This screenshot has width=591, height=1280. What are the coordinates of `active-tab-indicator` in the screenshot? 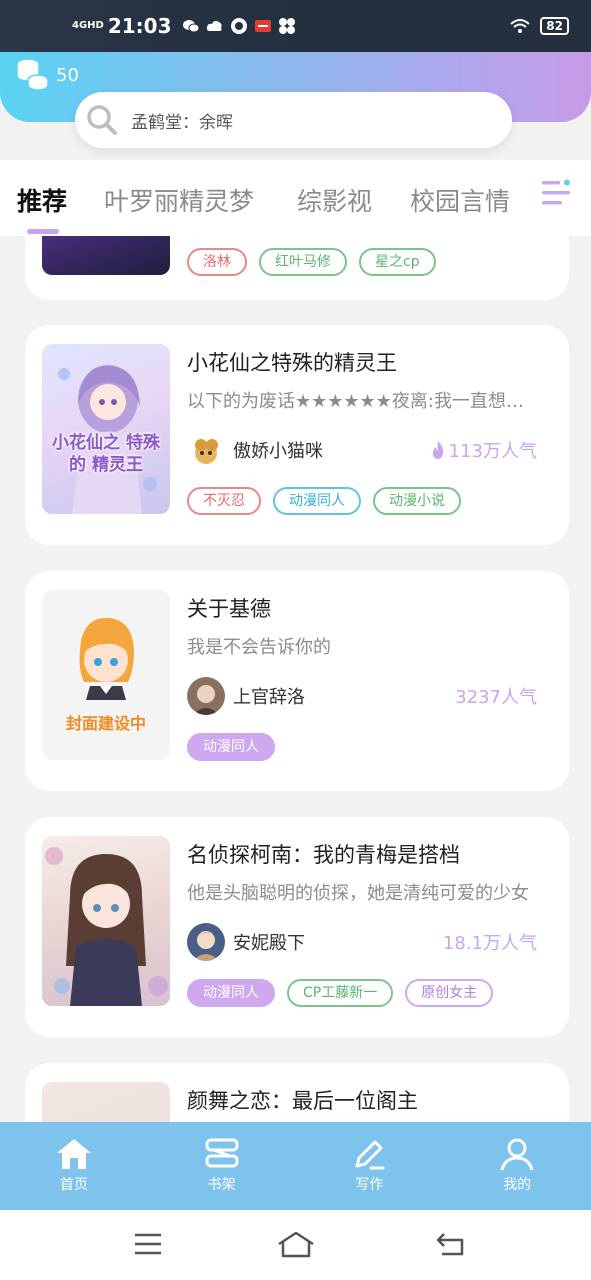 It's located at (43, 231).